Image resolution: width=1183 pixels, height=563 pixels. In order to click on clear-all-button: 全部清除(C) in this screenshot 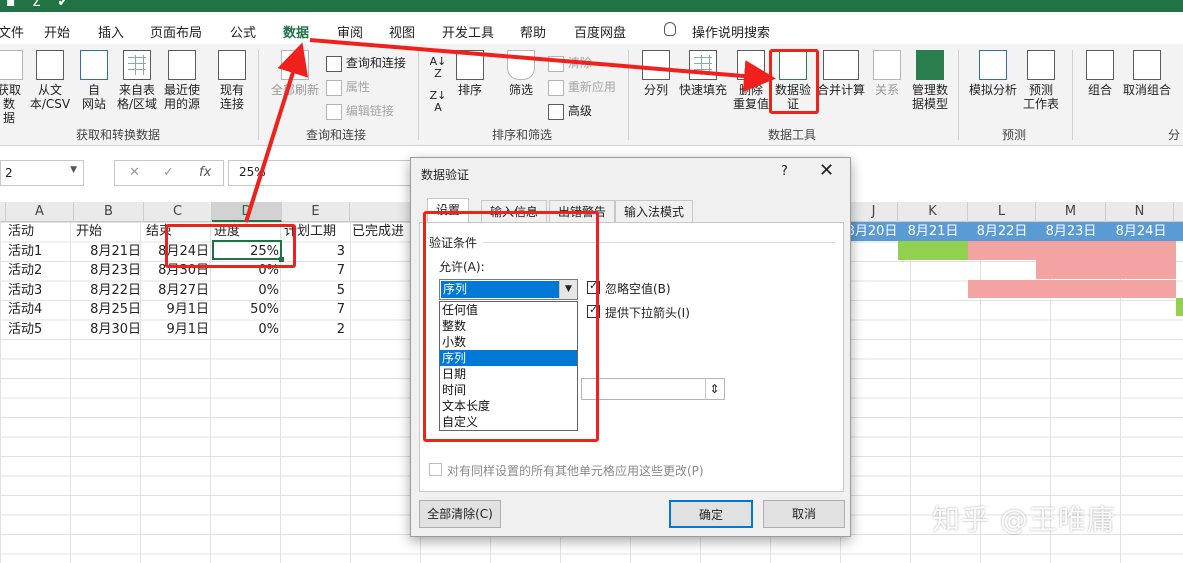, I will do `click(460, 514)`.